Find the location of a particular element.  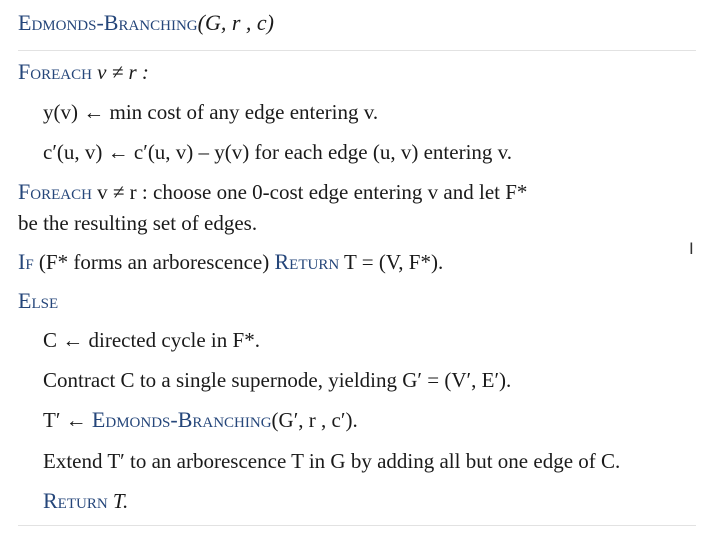

line-min-cost: y(v) ← min cost of any edge entering v. is located at coordinates (210, 112).